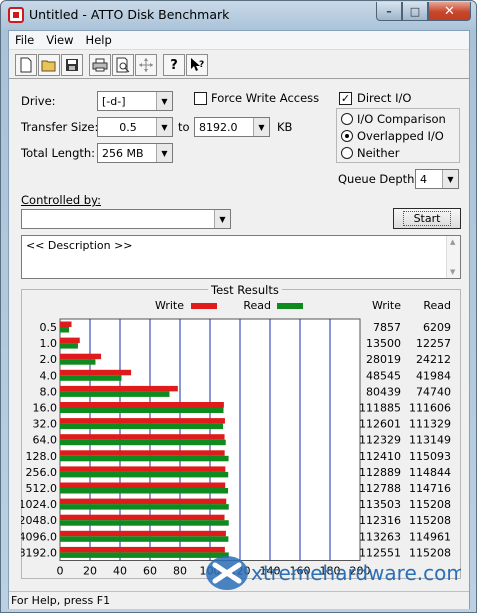 This screenshot has height=613, width=477. What do you see at coordinates (146, 65) in the screenshot?
I see `move-button` at bounding box center [146, 65].